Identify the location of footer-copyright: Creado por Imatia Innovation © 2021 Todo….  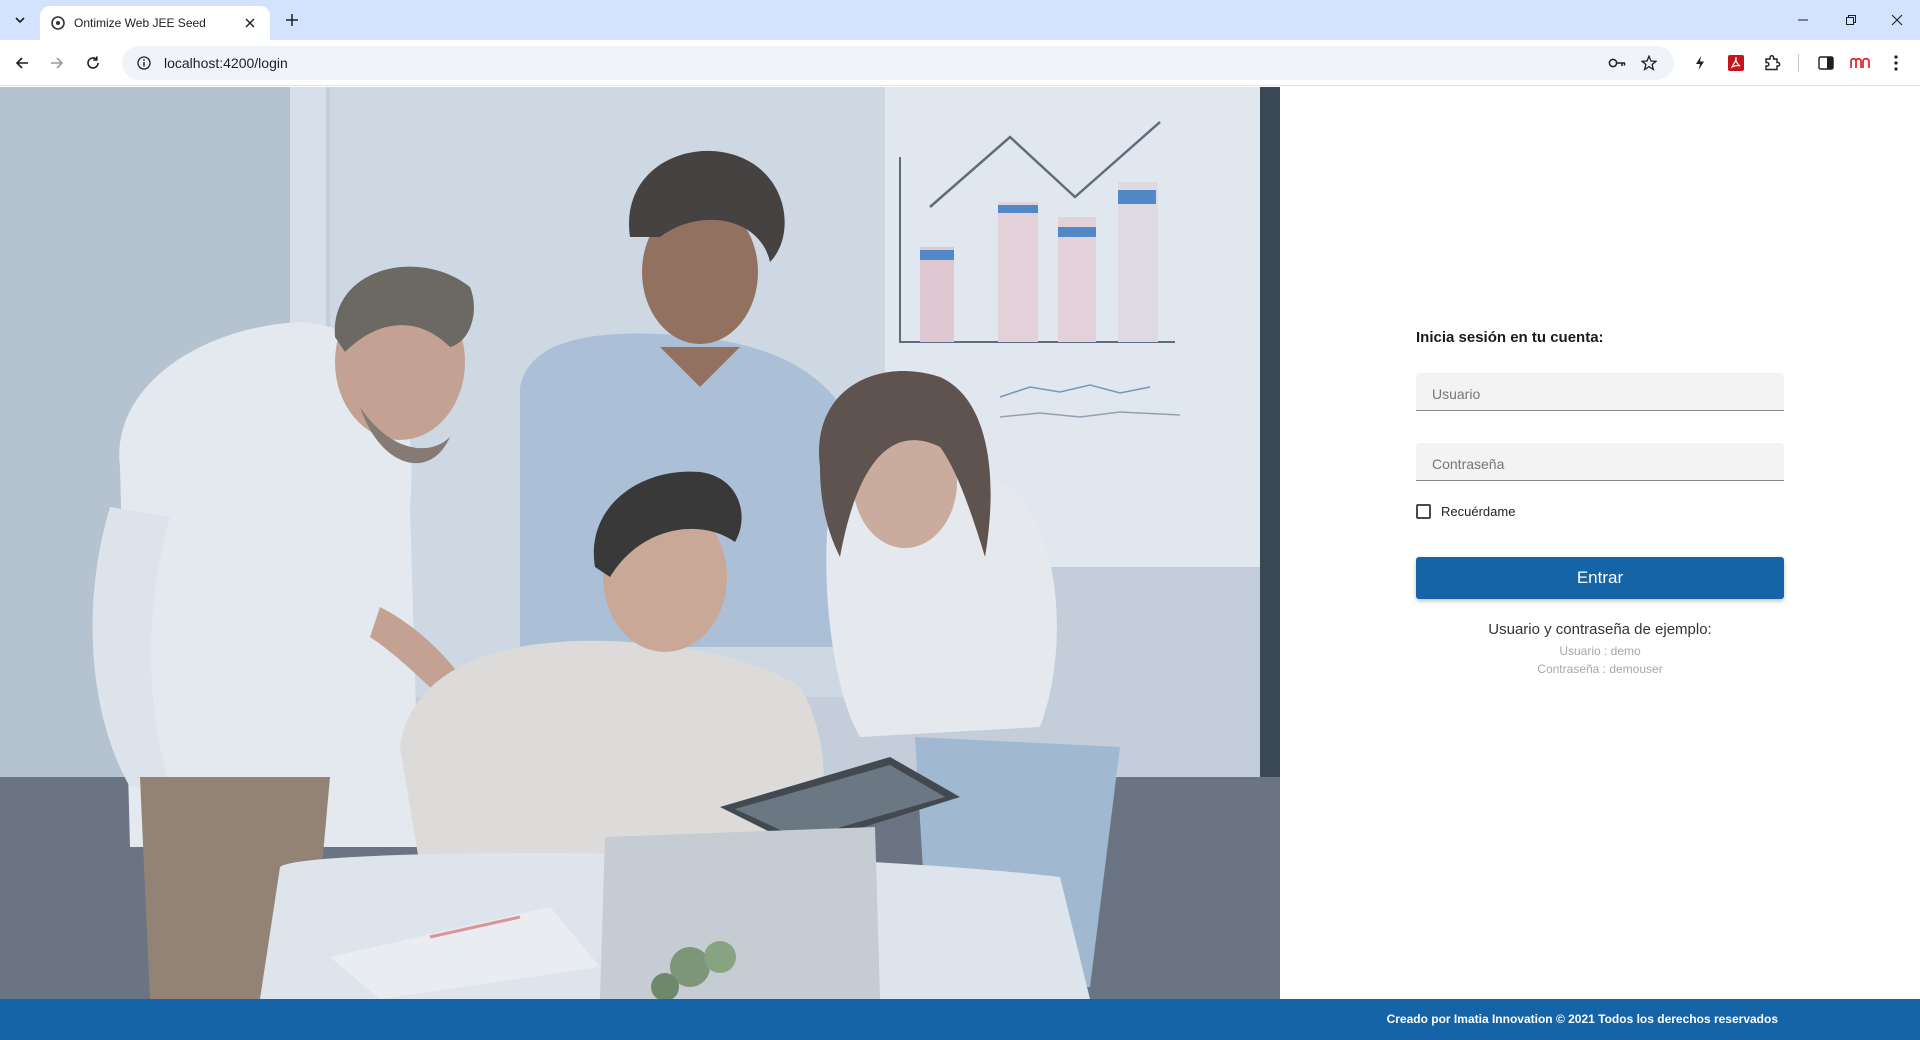
(1582, 1019).